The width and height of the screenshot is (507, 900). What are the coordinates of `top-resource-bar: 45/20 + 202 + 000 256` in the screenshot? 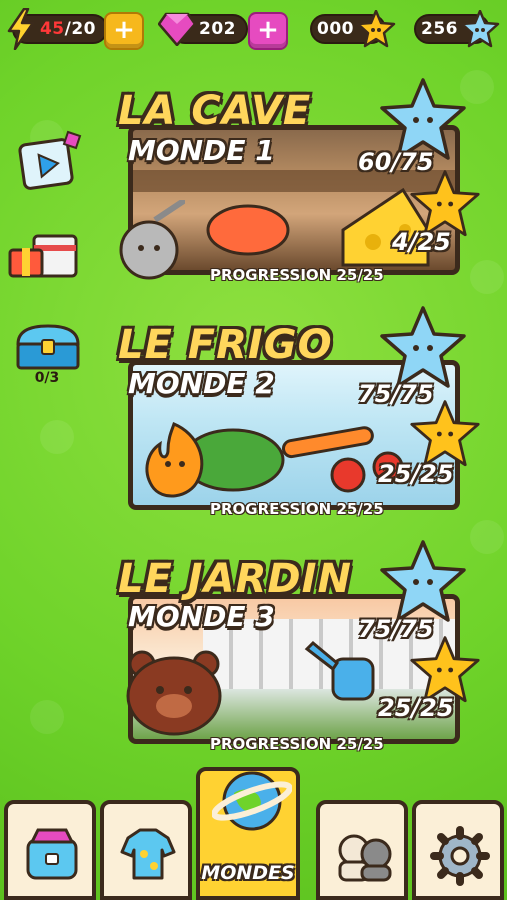 It's located at (253, 29).